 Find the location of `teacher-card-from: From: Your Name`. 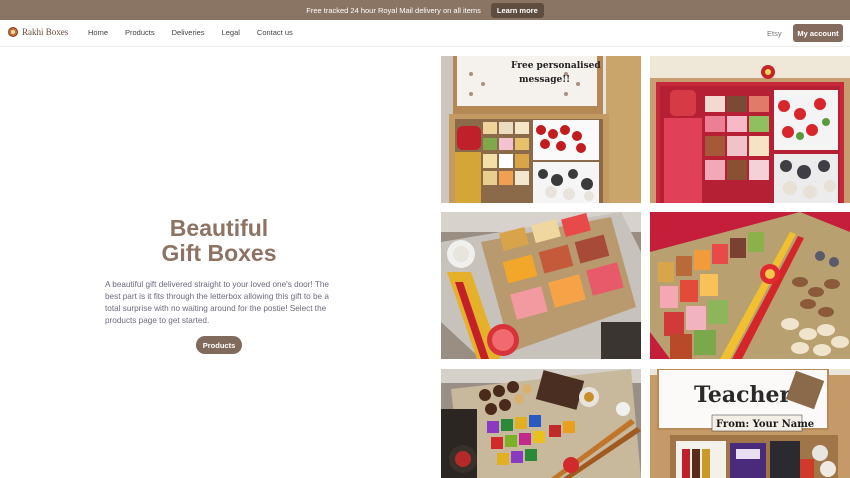

teacher-card-from: From: Your Name is located at coordinates (765, 424).